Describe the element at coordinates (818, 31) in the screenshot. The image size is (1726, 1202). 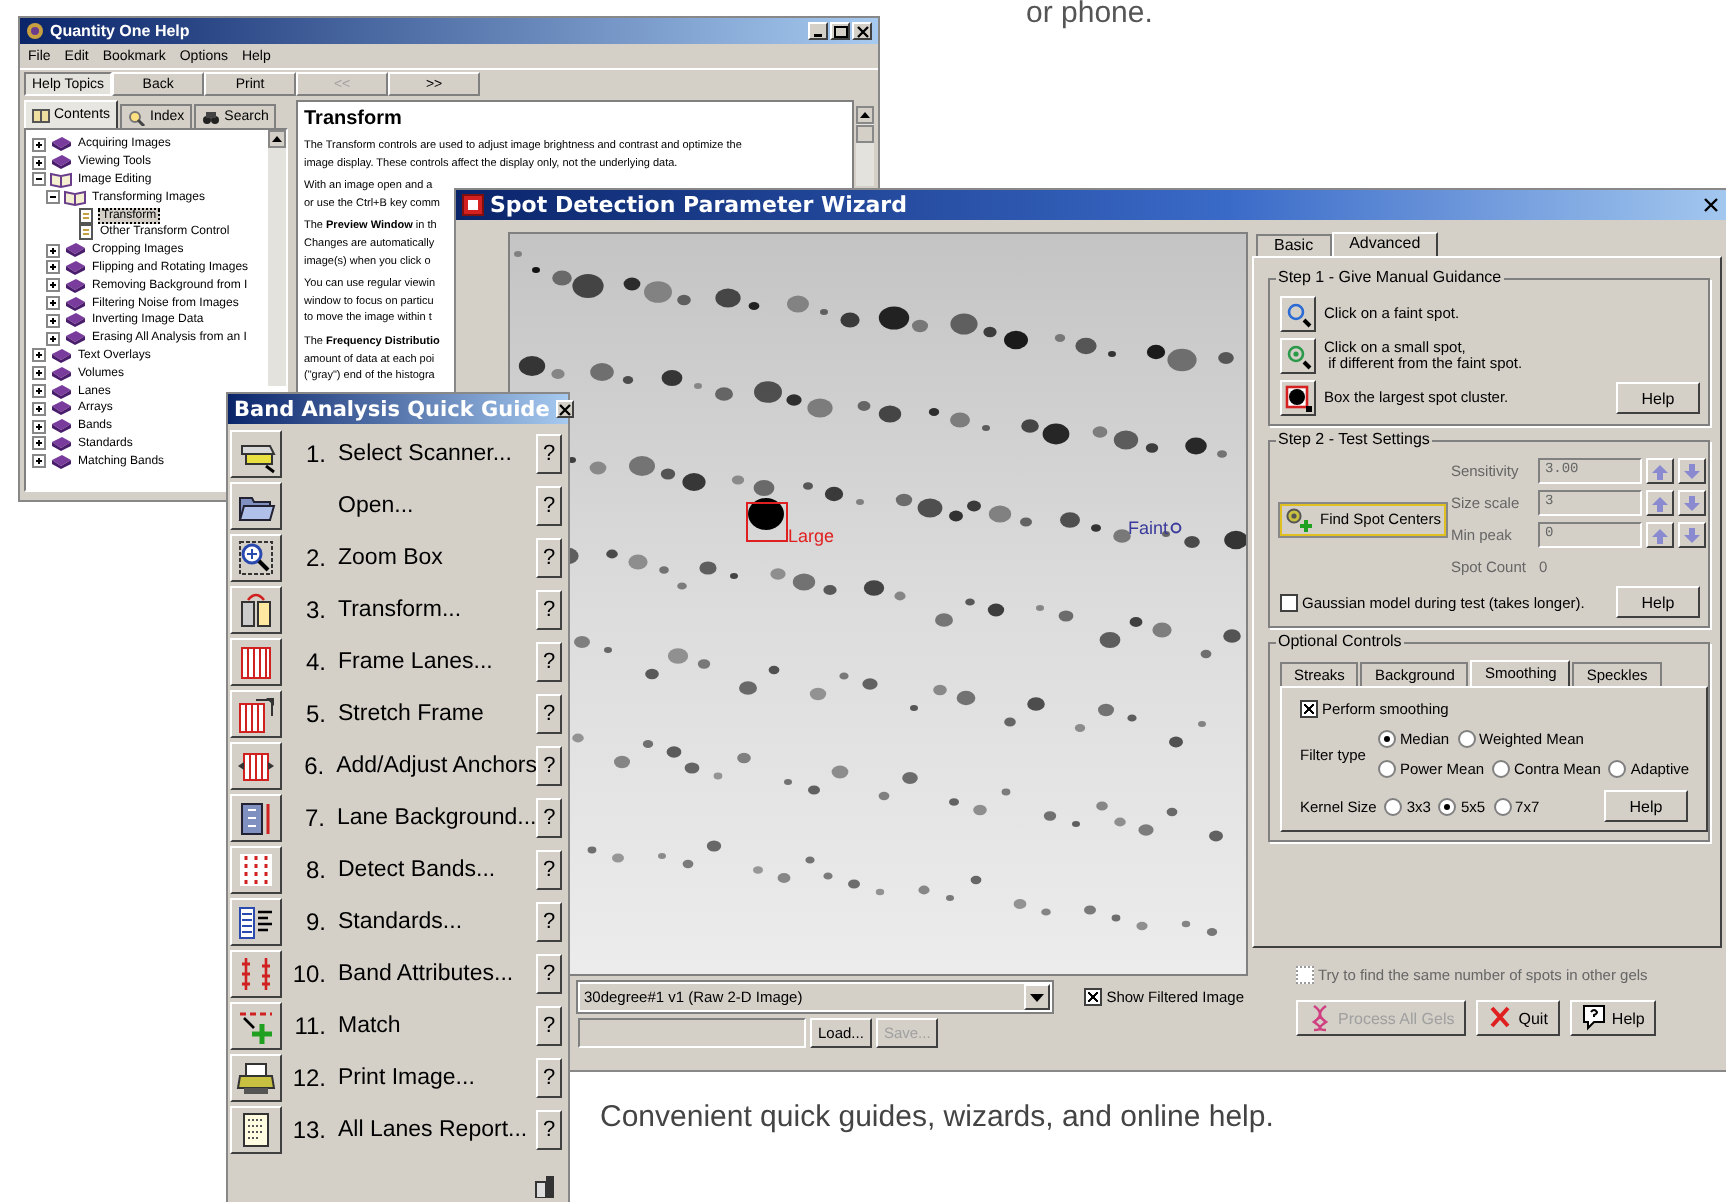
I see `minimize-button` at that location.